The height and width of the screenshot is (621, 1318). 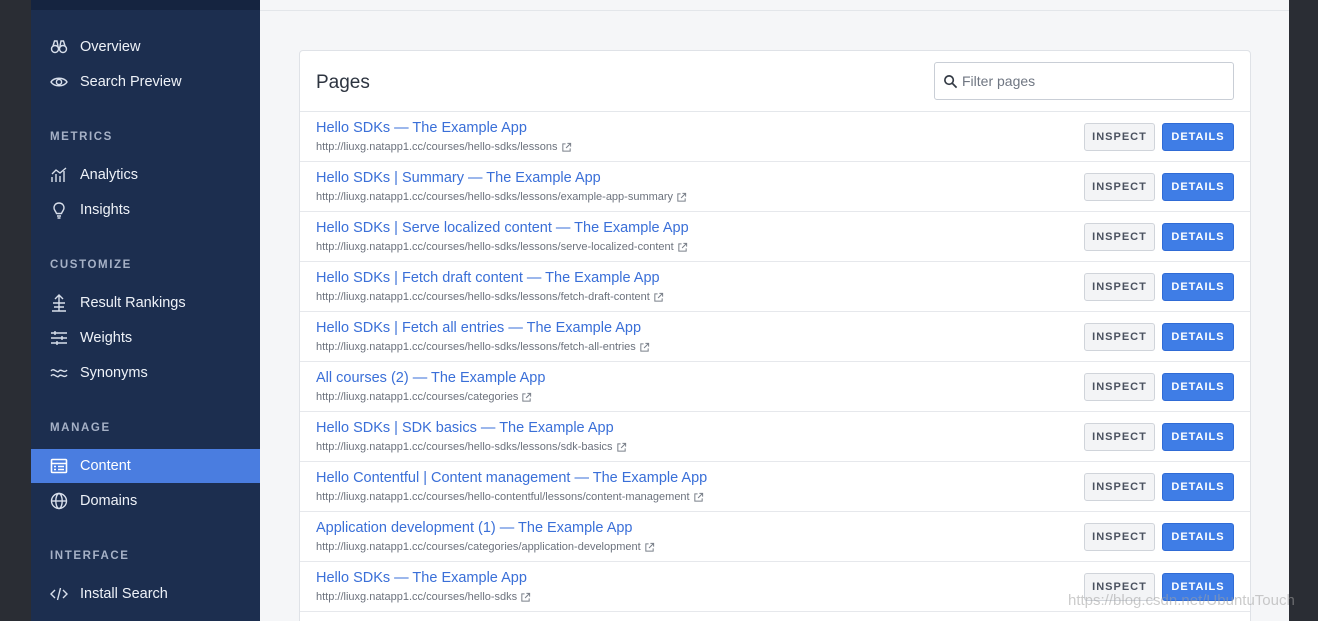 What do you see at coordinates (133, 303) in the screenshot?
I see `sidebar-item-label: Result Rankings` at bounding box center [133, 303].